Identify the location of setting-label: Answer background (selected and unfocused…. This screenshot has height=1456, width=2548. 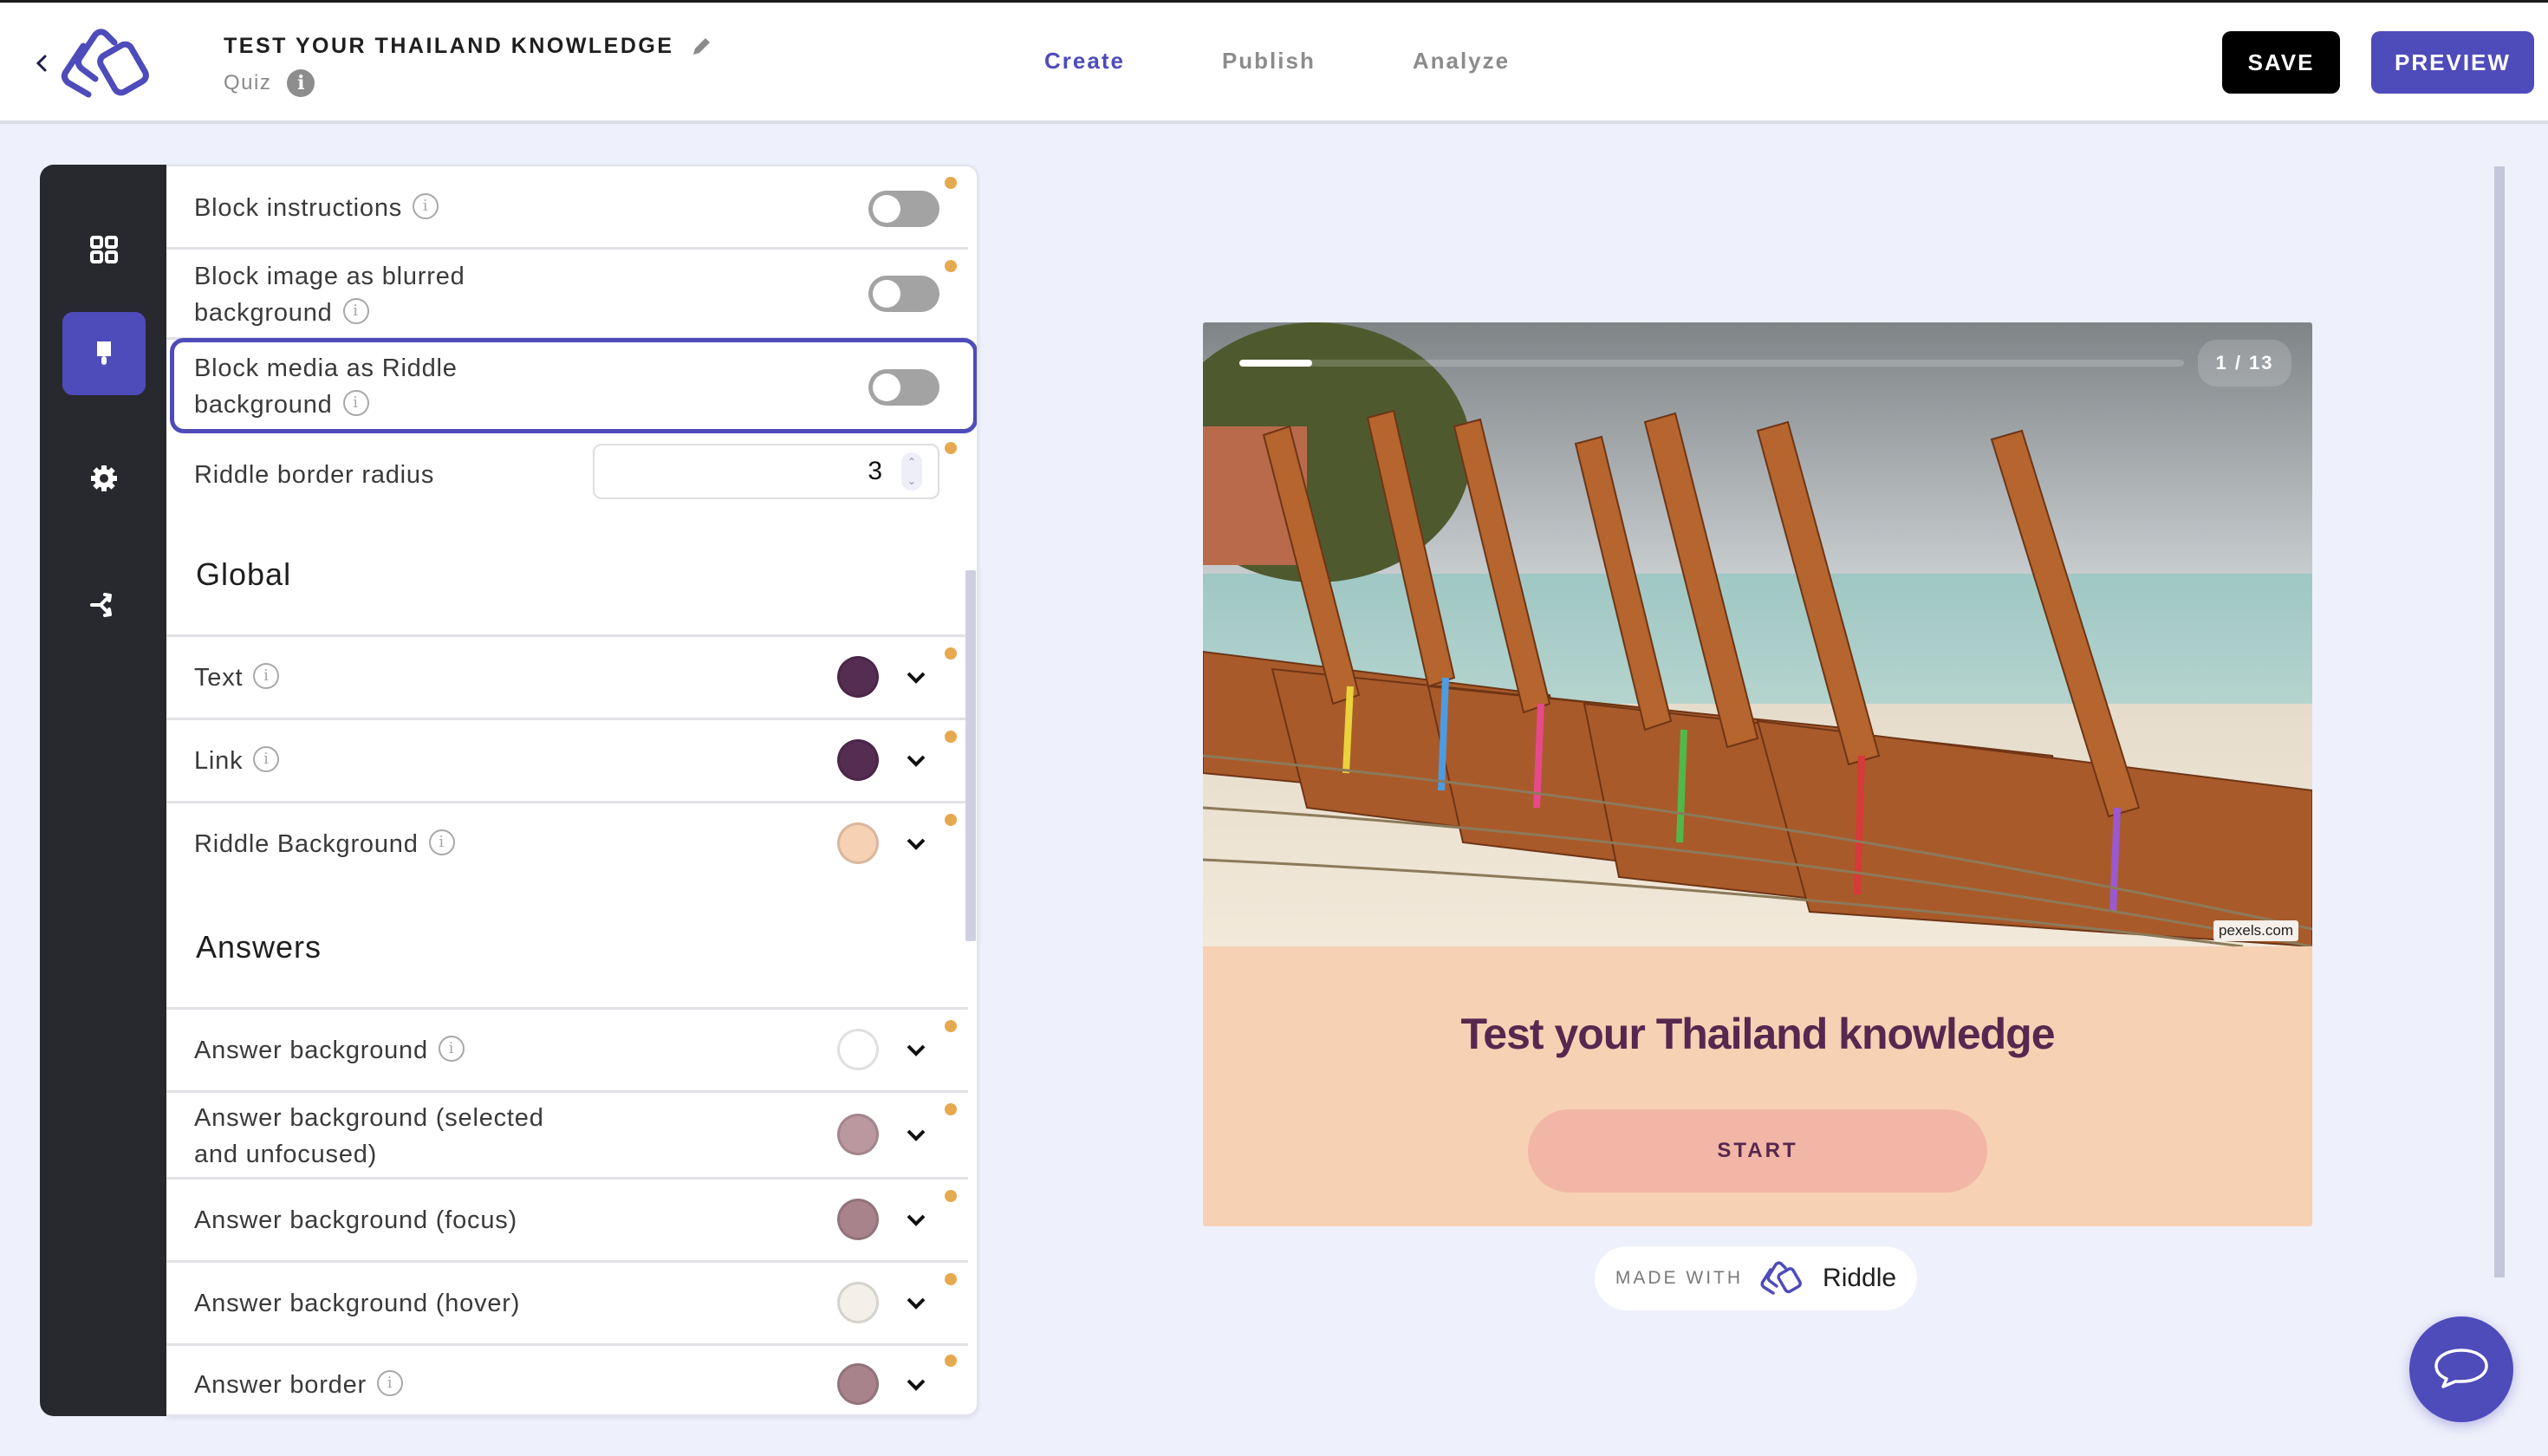
(369, 1136).